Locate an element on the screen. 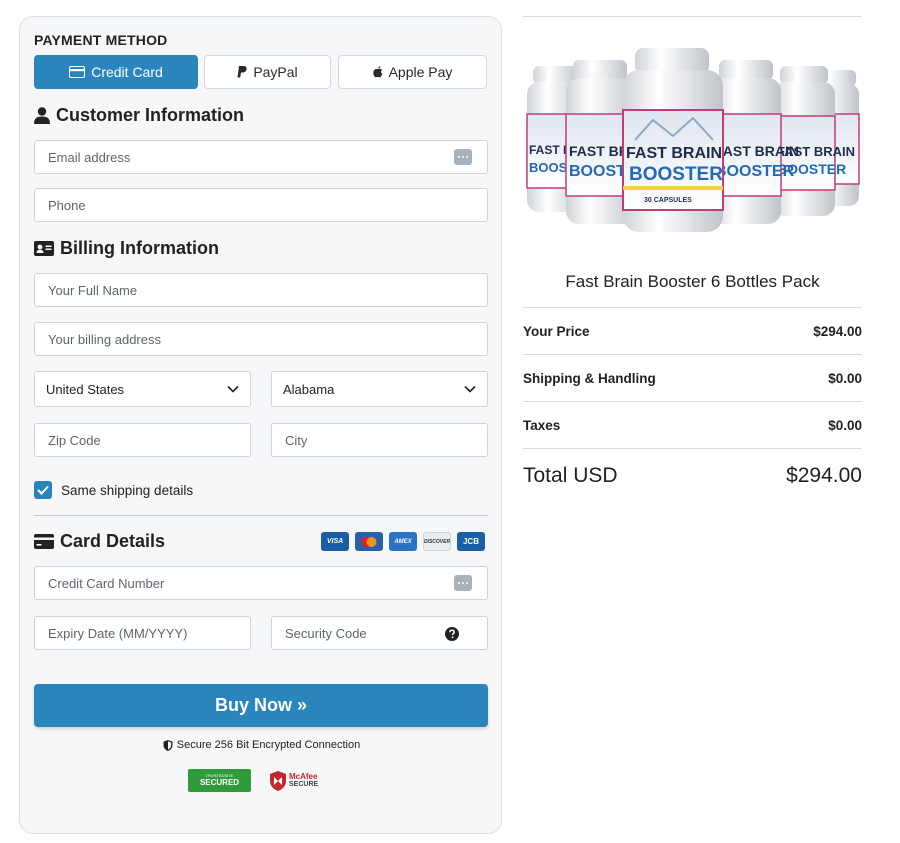  svg-text: 30 CAPSULES is located at coordinates (668, 200).